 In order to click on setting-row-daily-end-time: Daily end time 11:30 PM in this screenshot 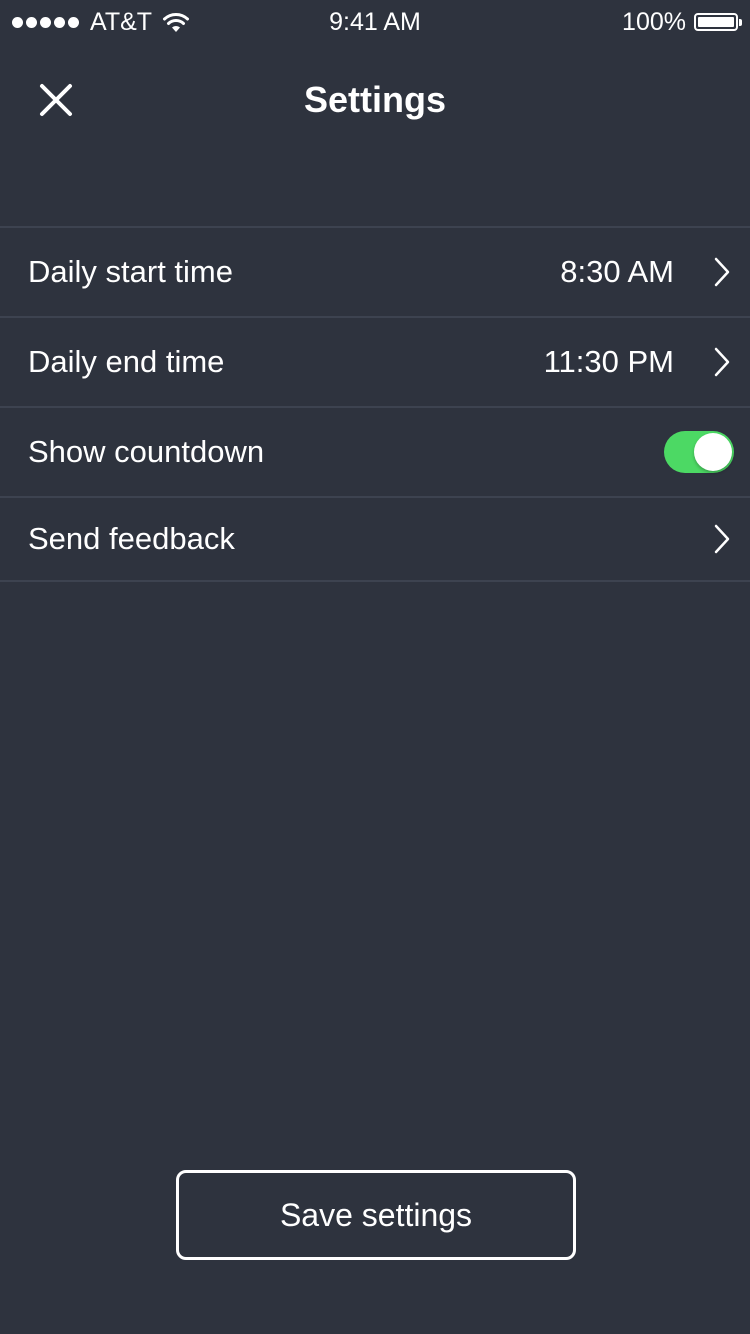, I will do `click(375, 363)`.